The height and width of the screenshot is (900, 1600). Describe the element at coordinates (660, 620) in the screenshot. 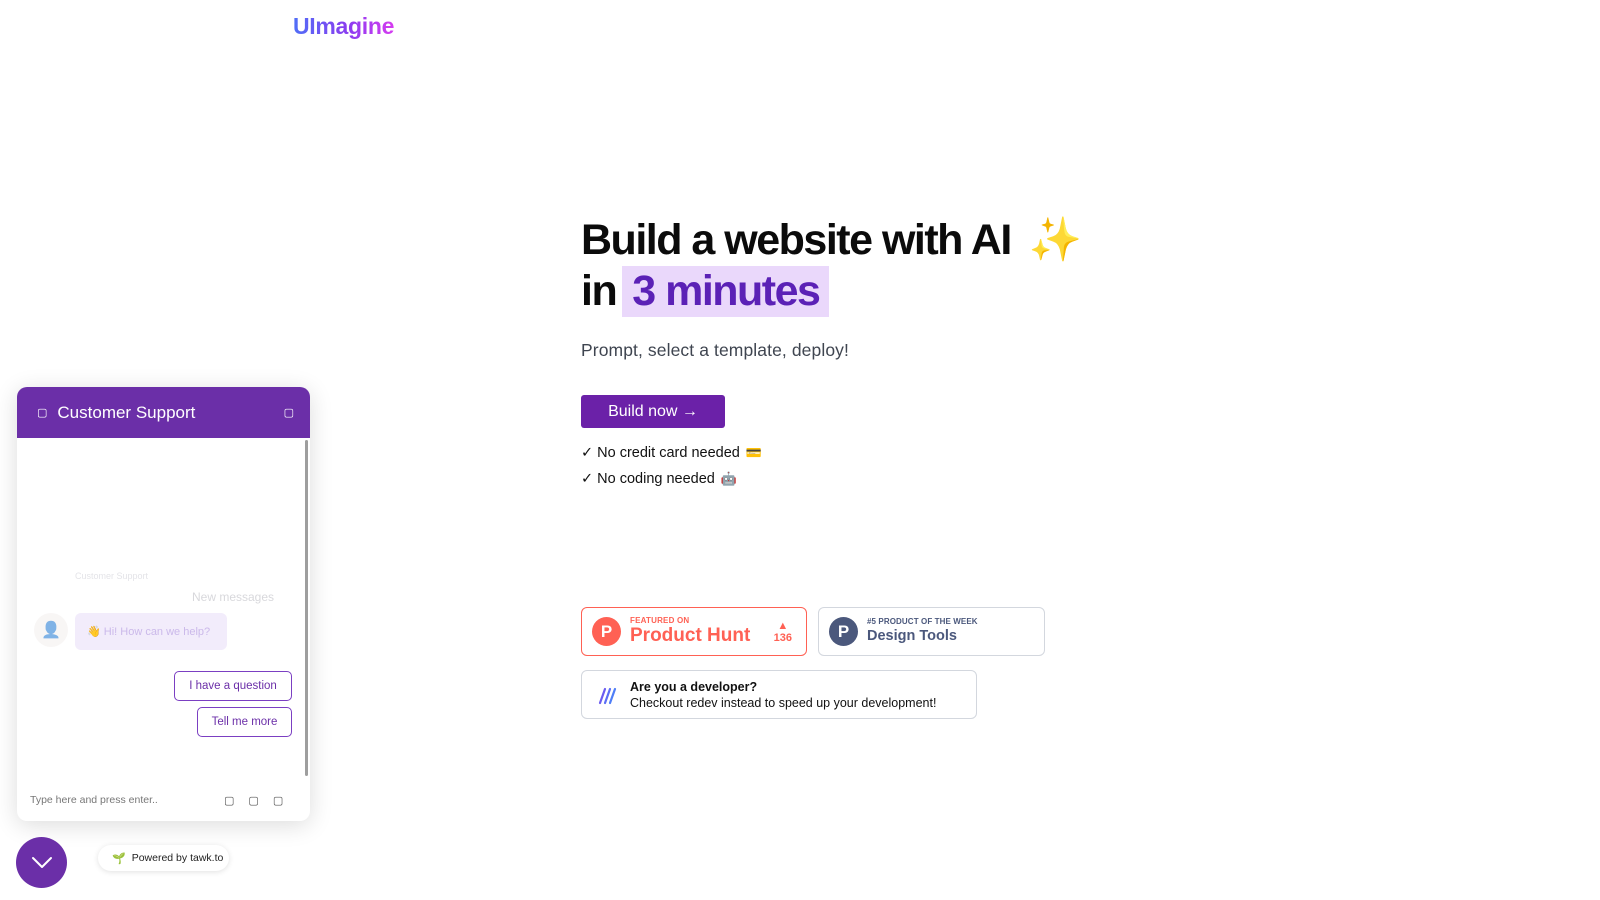

I see `badge-small-label: FEATURED ON` at that location.